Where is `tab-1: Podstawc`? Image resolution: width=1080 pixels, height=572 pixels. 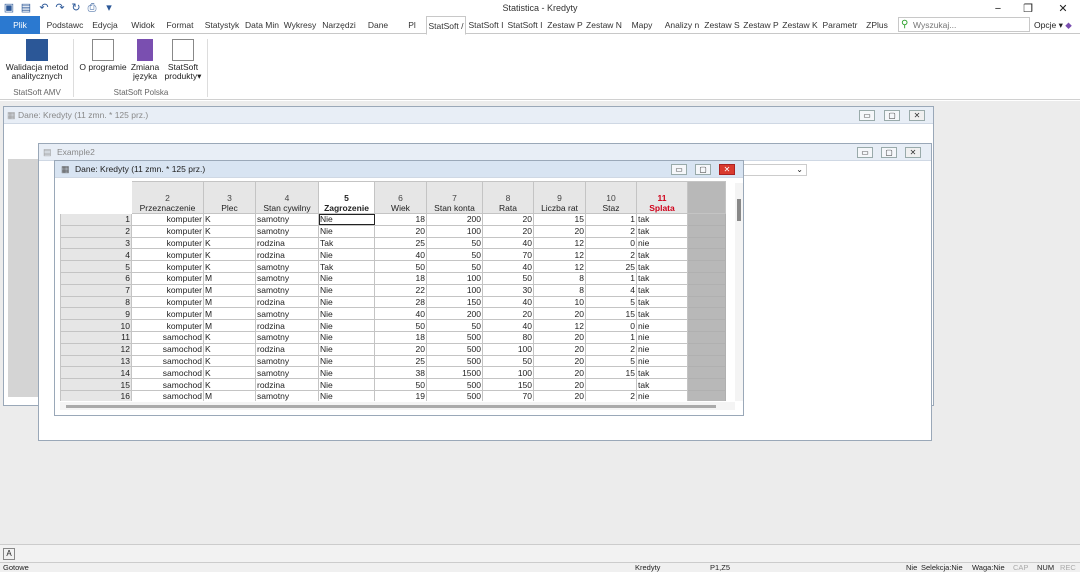
tab-1: Podstawc is located at coordinates (65, 25).